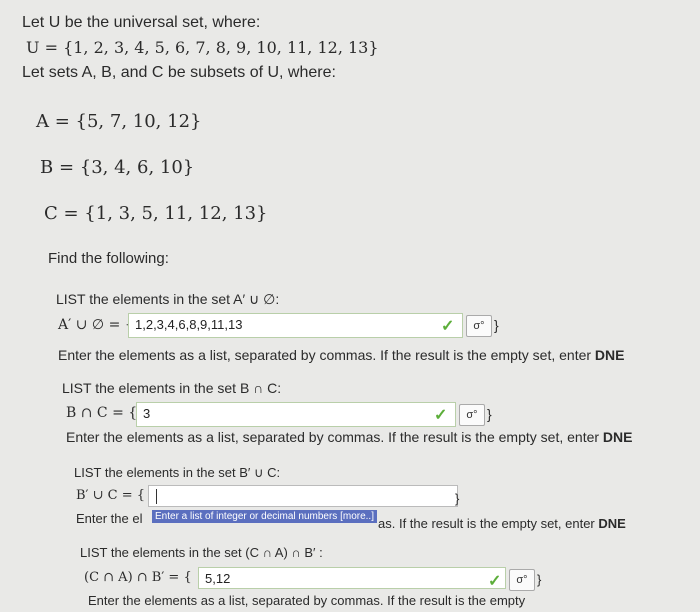  Describe the element at coordinates (457, 498) in the screenshot. I see `q3-close-brace: }` at that location.